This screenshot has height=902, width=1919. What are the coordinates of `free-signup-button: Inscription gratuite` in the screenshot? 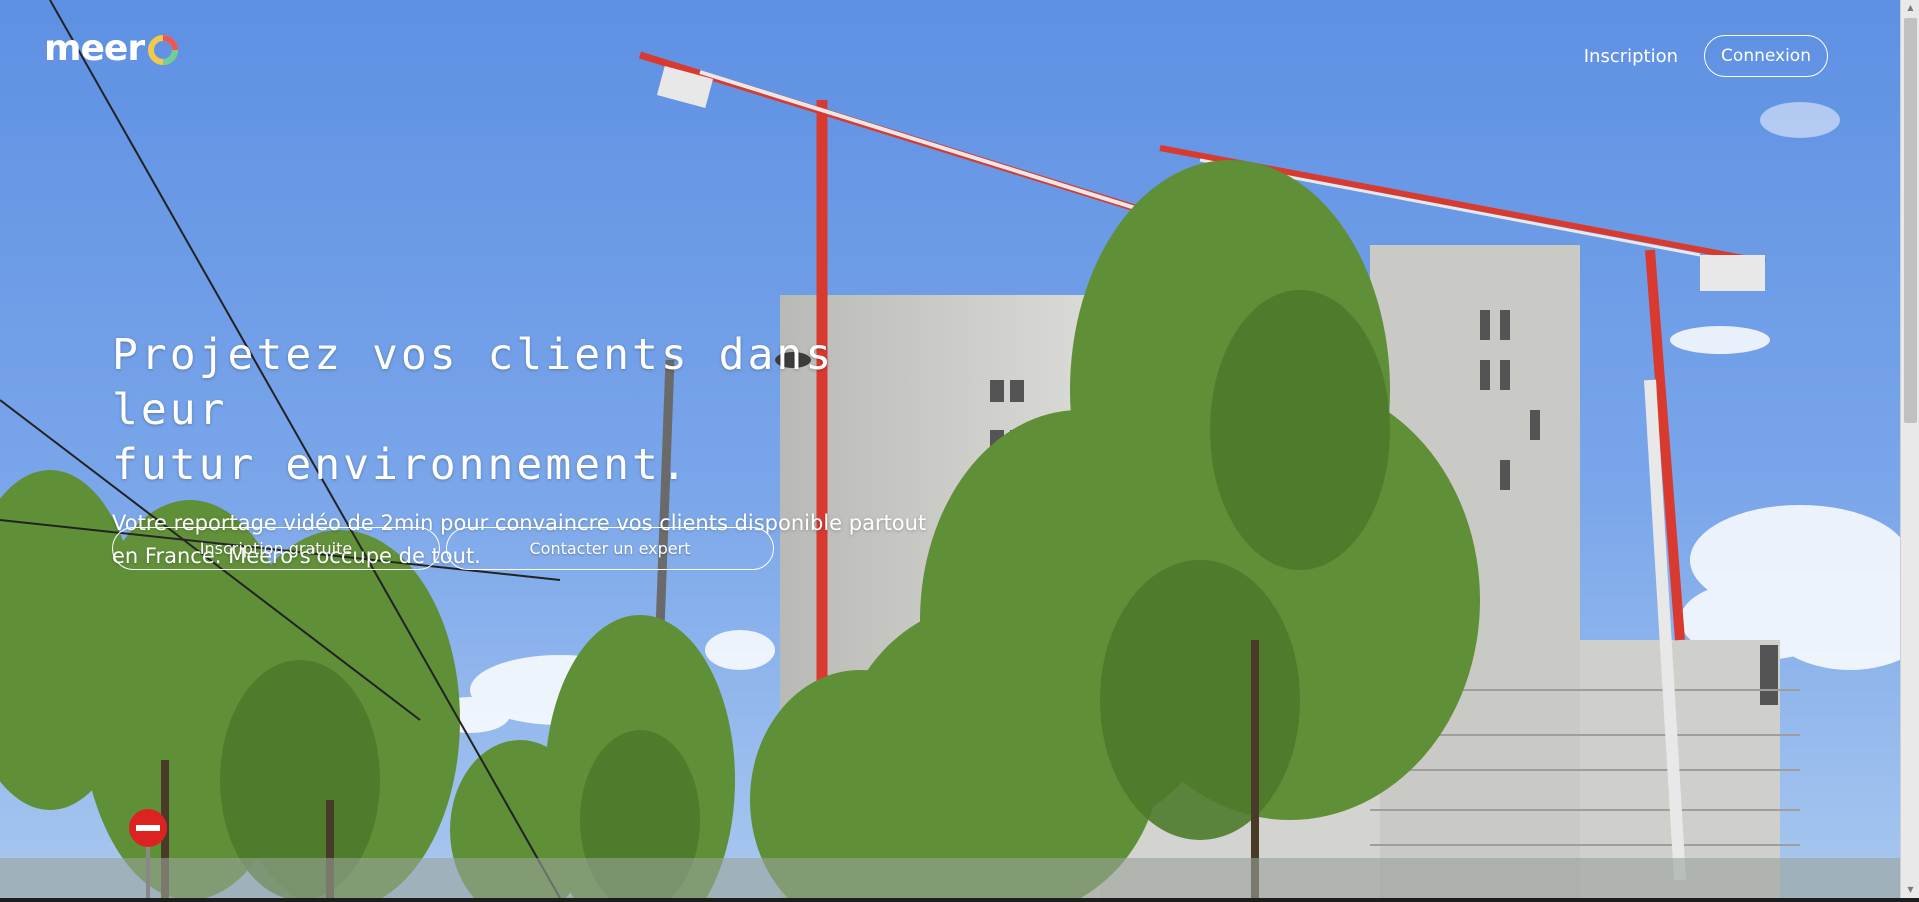 It's located at (276, 548).